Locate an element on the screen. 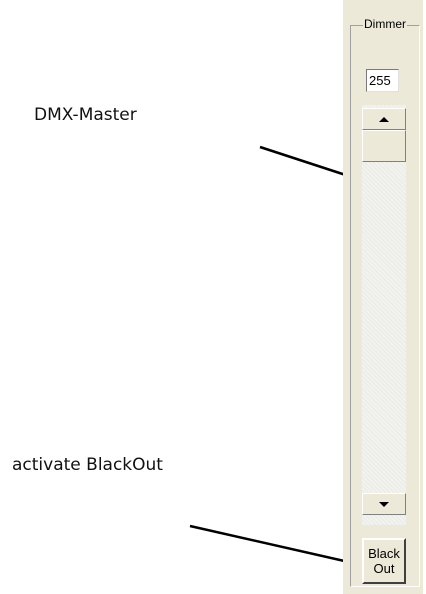 The width and height of the screenshot is (426, 594). scroll-down-button is located at coordinates (384, 504).